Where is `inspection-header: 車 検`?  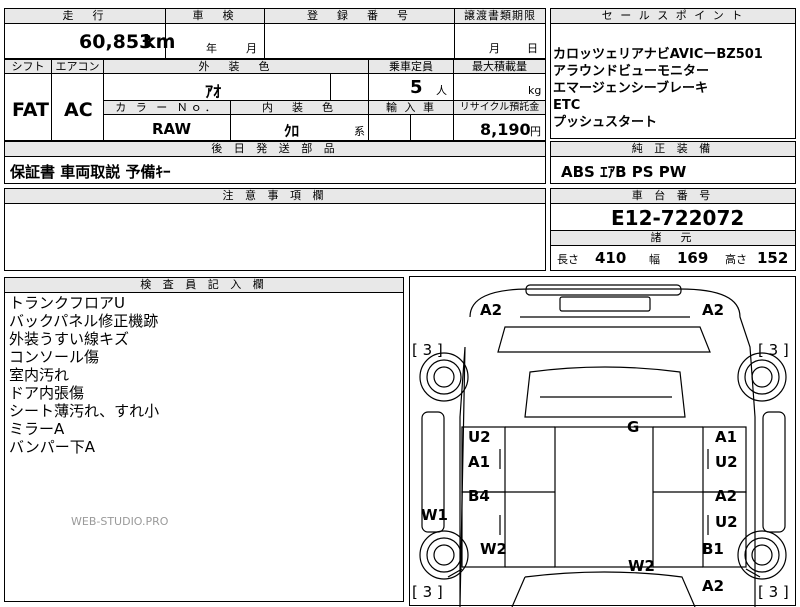
inspection-header: 車 検 is located at coordinates (215, 16).